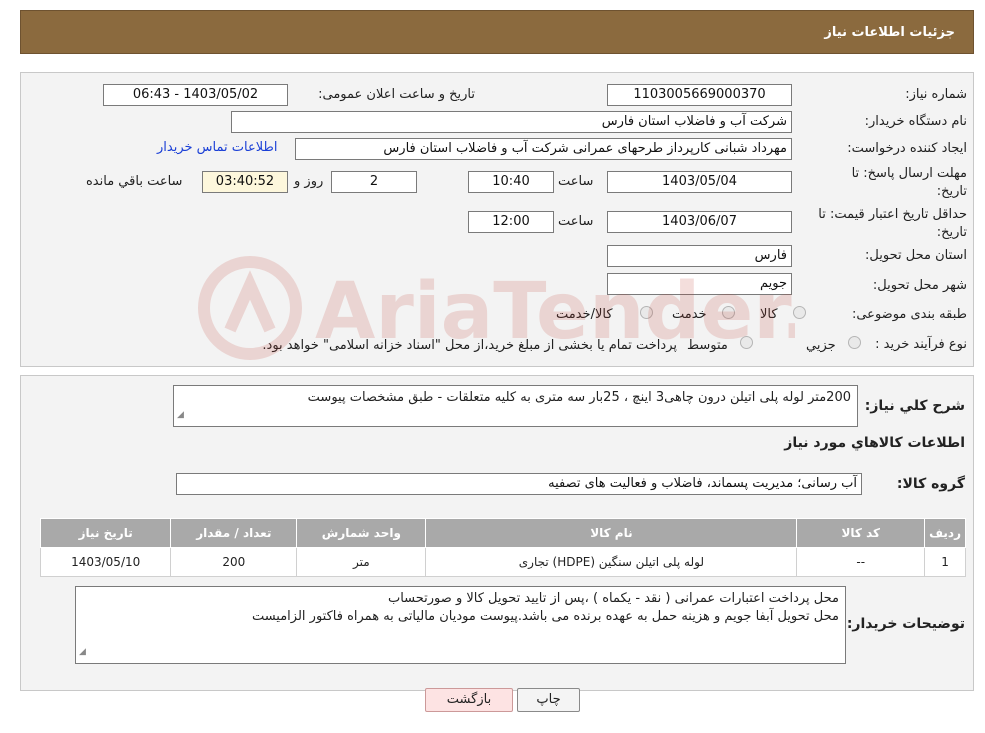 Image resolution: width=985 pixels, height=733 pixels. I want to click on process-radio-medium, so click(746, 342).